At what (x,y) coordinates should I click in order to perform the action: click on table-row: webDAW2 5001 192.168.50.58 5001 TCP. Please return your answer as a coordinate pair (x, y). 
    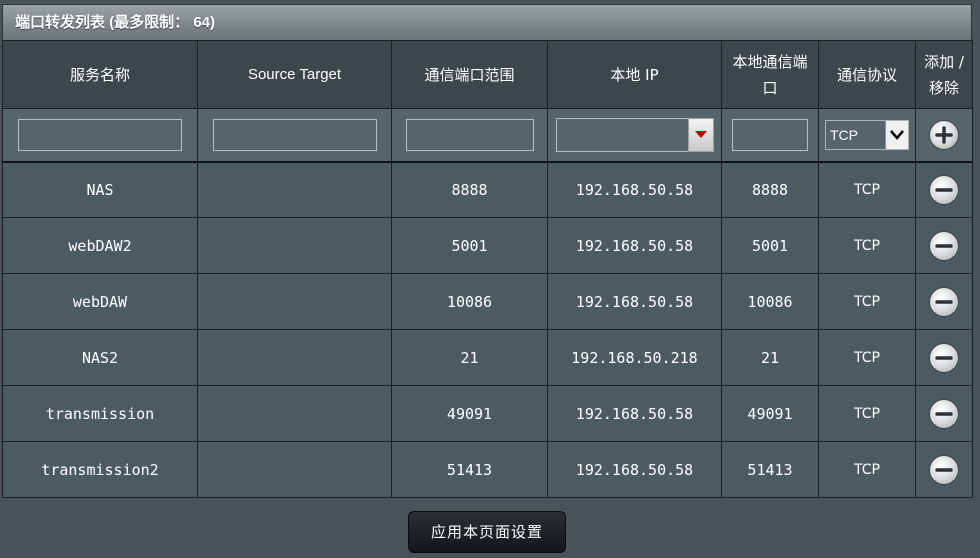
    Looking at the image, I should click on (487, 245).